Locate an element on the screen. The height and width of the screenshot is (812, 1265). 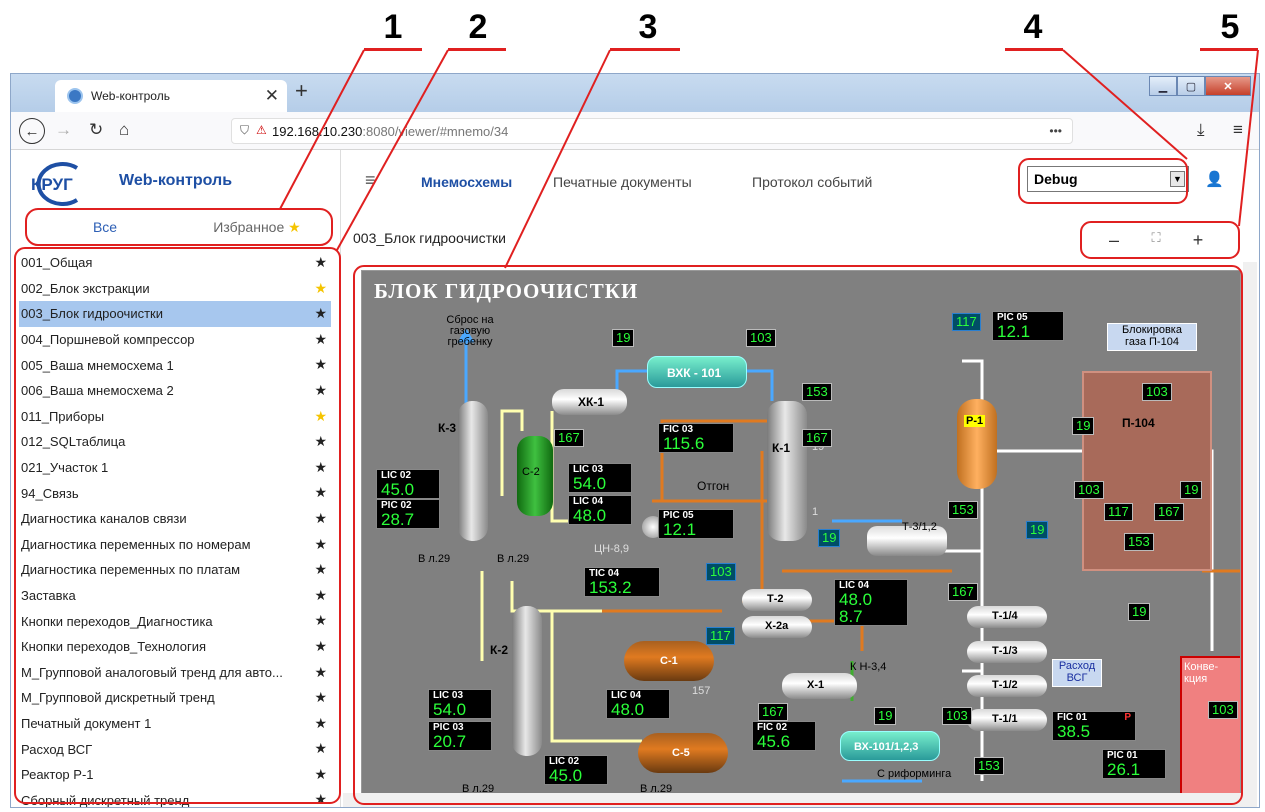
page-actions-icon: ••• is located at coordinates (1055, 131).